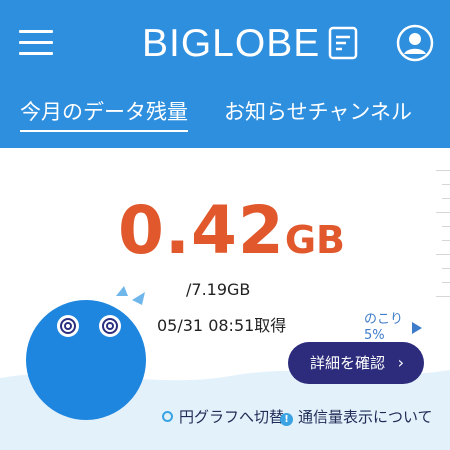  Describe the element at coordinates (348, 363) in the screenshot. I see `view-details-label: 詳細を確認` at that location.